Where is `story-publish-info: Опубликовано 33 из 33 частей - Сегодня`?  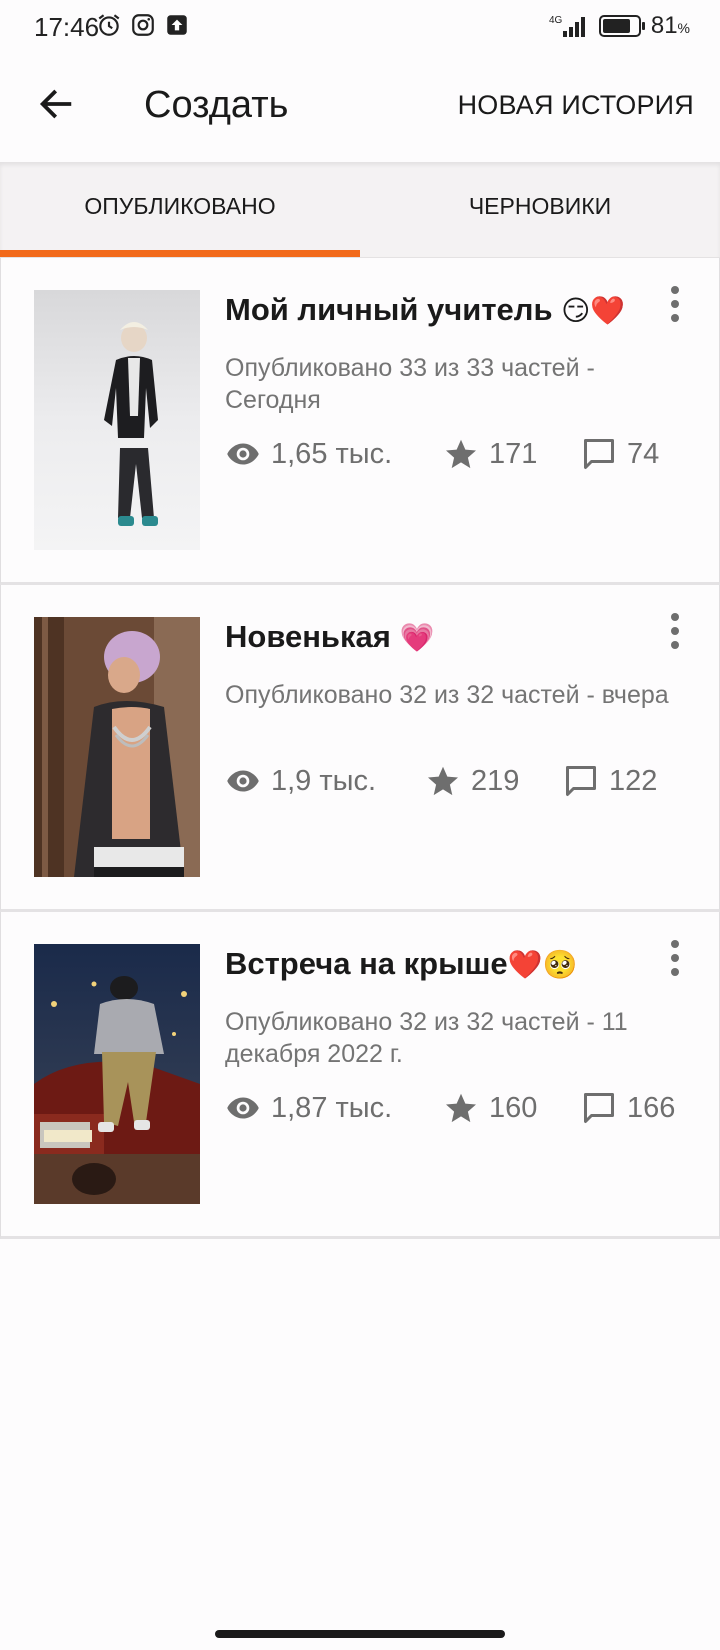
story-publish-info: Опубликовано 33 из 33 частей - Сегодня is located at coordinates (410, 384).